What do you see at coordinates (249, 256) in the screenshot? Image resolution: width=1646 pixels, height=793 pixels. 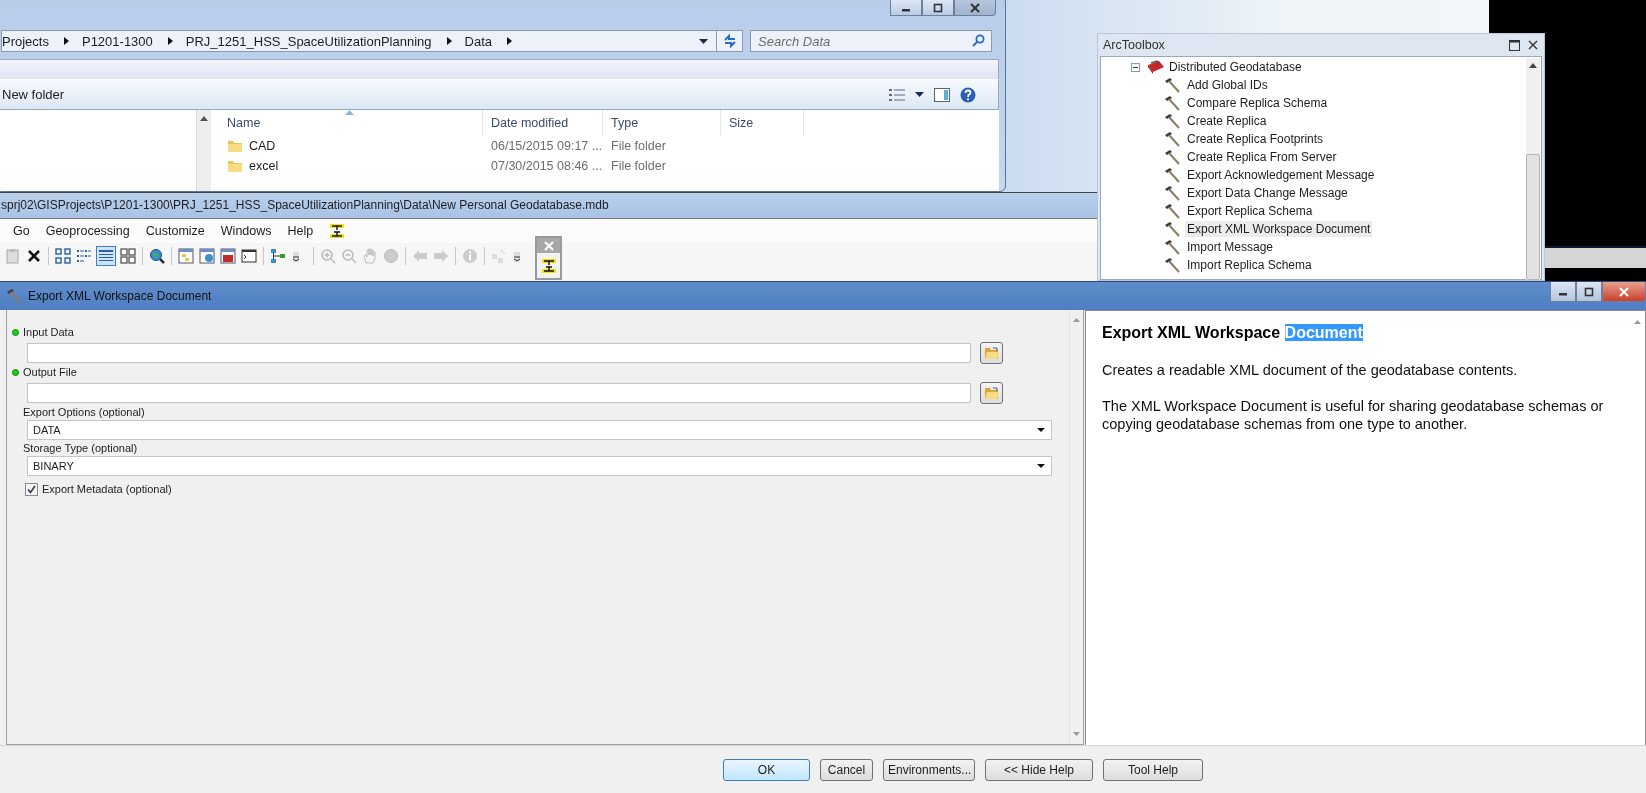 I see `command-window-icon` at bounding box center [249, 256].